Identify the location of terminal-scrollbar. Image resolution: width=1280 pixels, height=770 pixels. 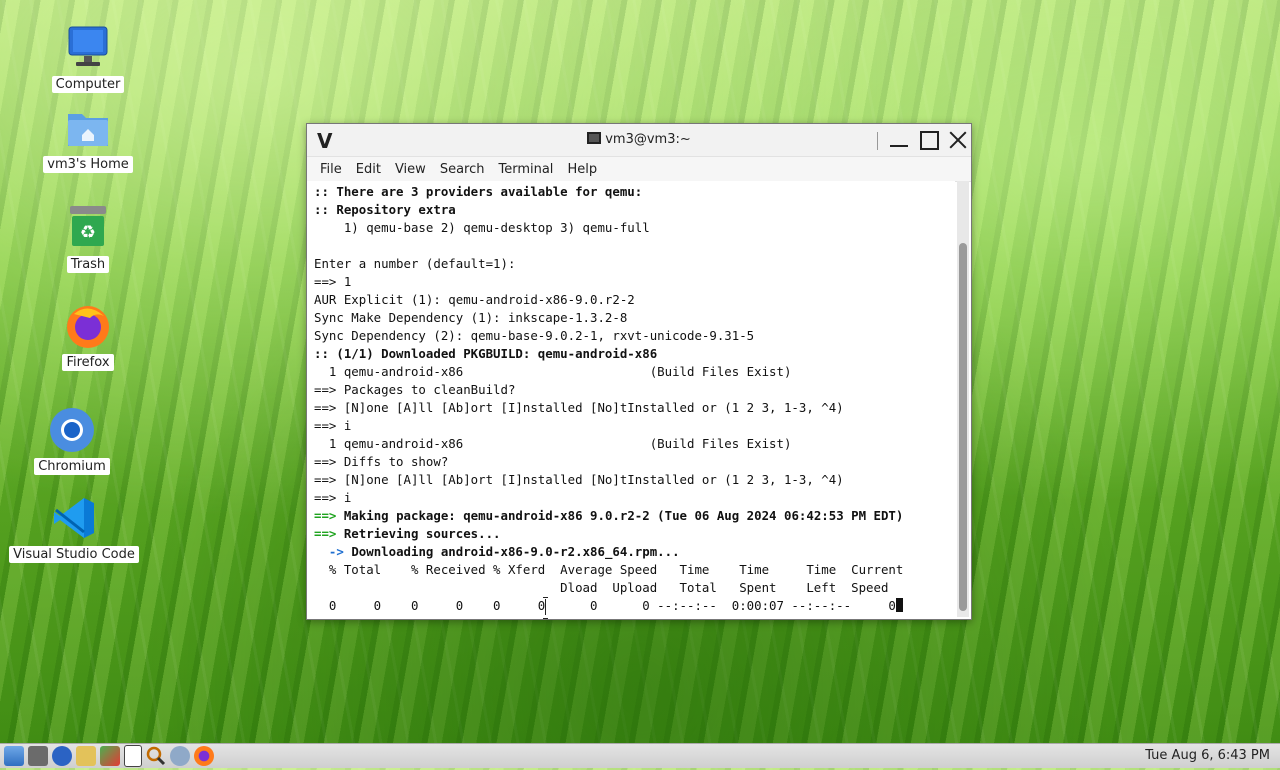
(963, 399).